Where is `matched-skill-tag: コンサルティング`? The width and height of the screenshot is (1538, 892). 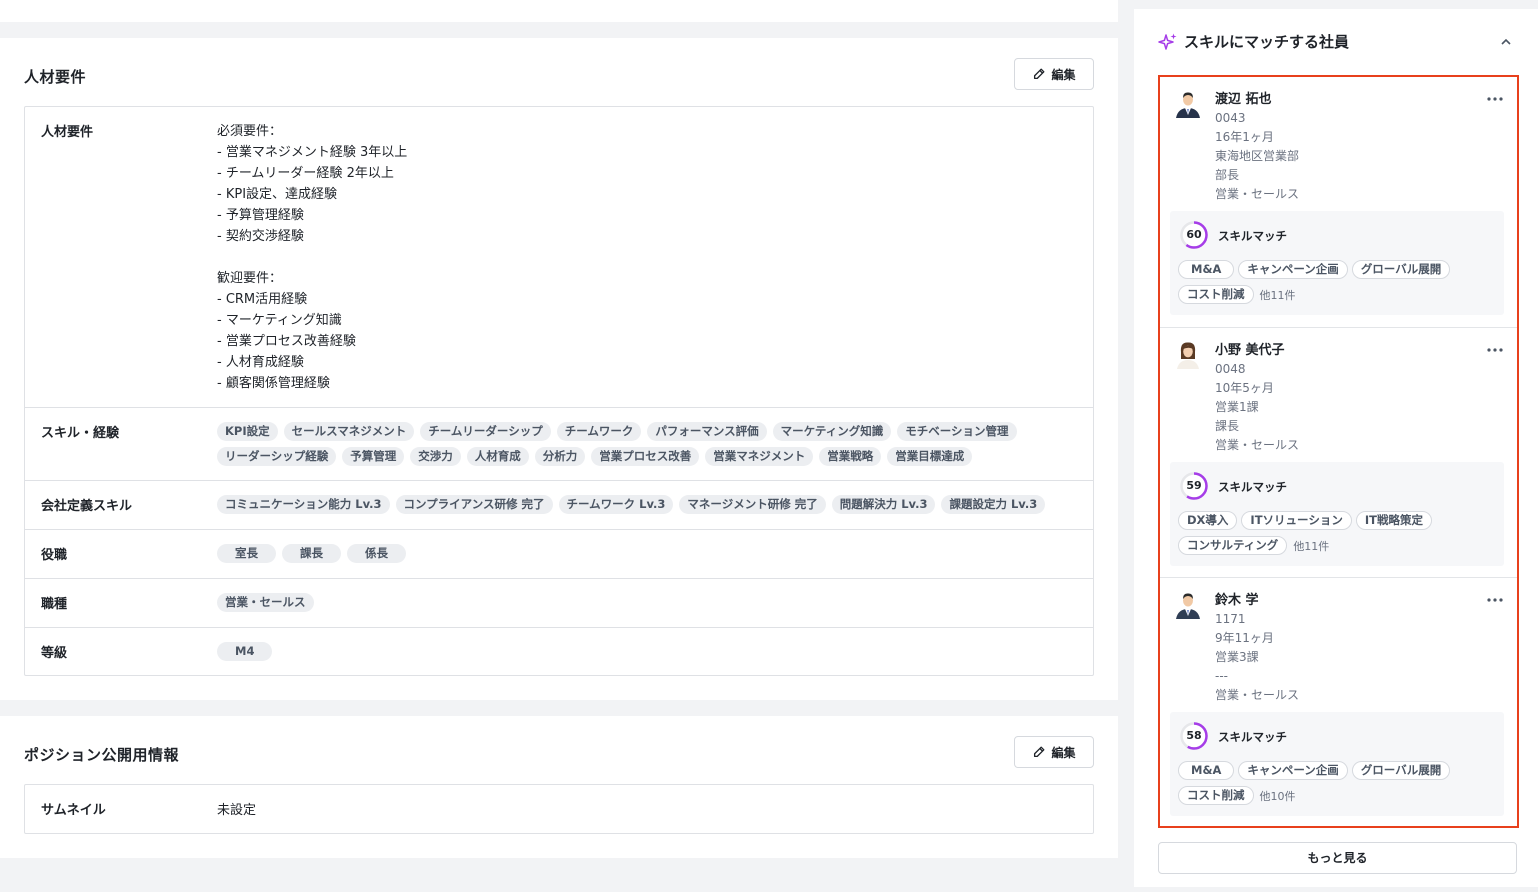 matched-skill-tag: コンサルティング is located at coordinates (1233, 545).